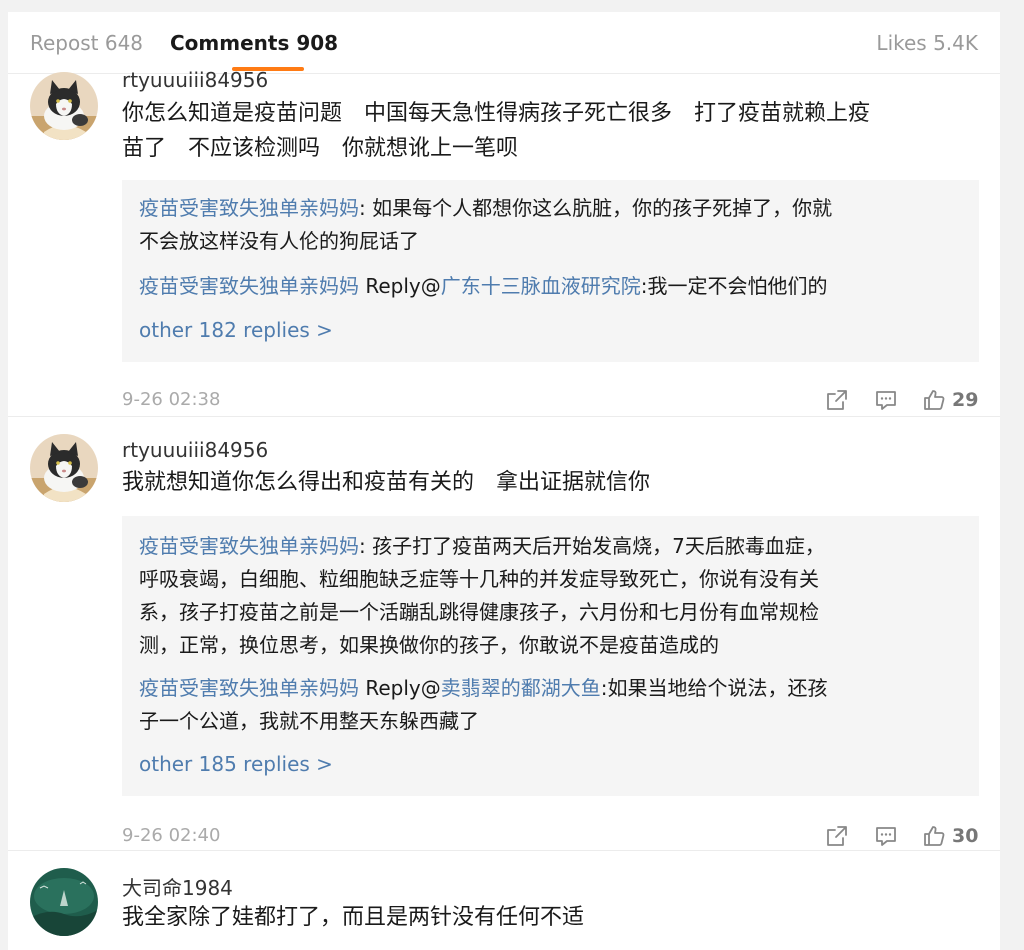 Image resolution: width=1024 pixels, height=950 pixels. Describe the element at coordinates (309, 721) in the screenshot. I see `reply-text: 子一个公道，我就不用整天东躲西藏了` at that location.